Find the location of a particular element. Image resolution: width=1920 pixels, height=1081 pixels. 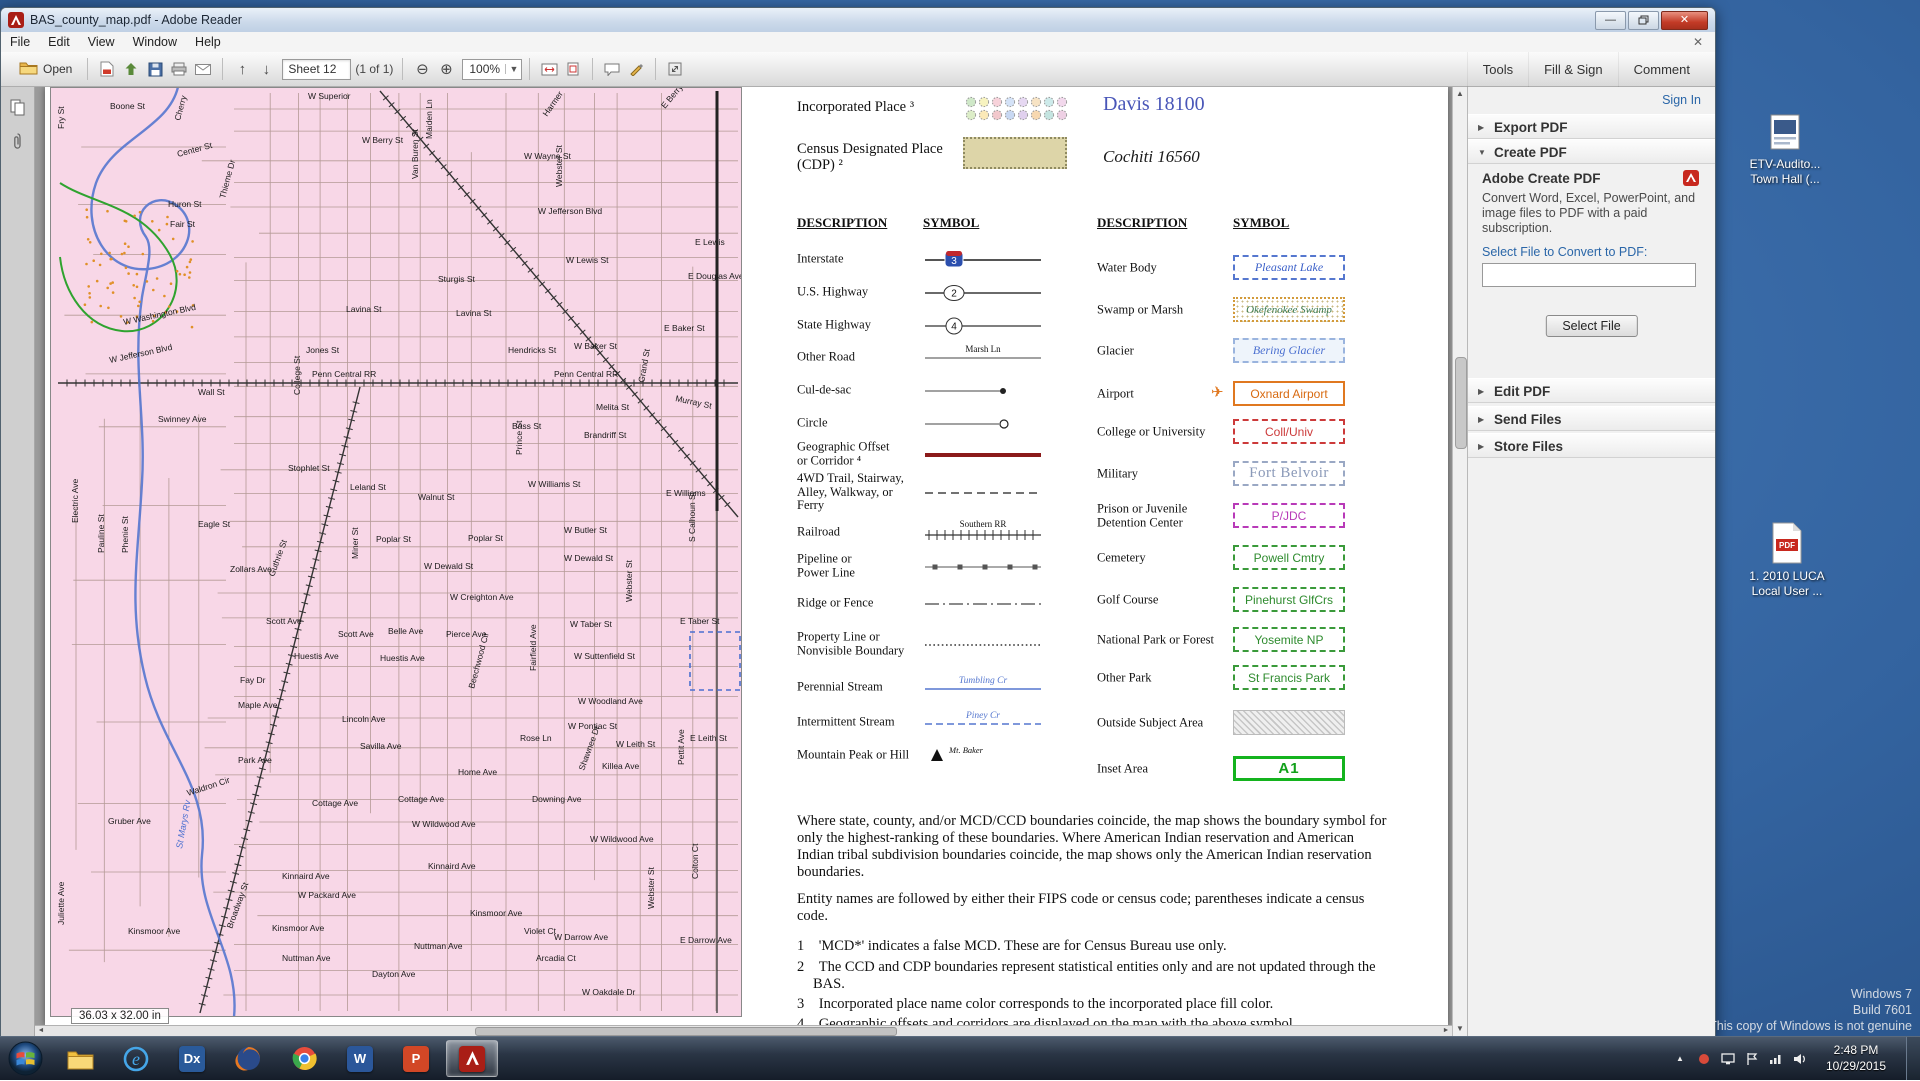

select-file-button: Select File is located at coordinates (1591, 326).